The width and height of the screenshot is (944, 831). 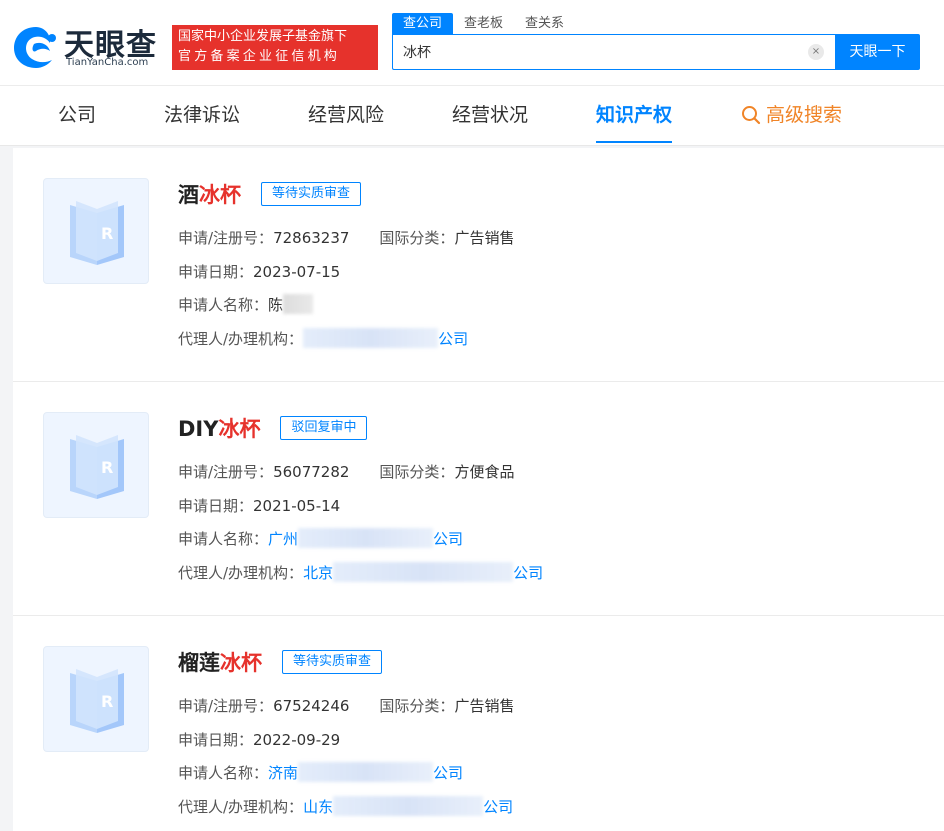 I want to click on row-apply-date: 申请日期： 2022-09-29, so click(x=259, y=740).